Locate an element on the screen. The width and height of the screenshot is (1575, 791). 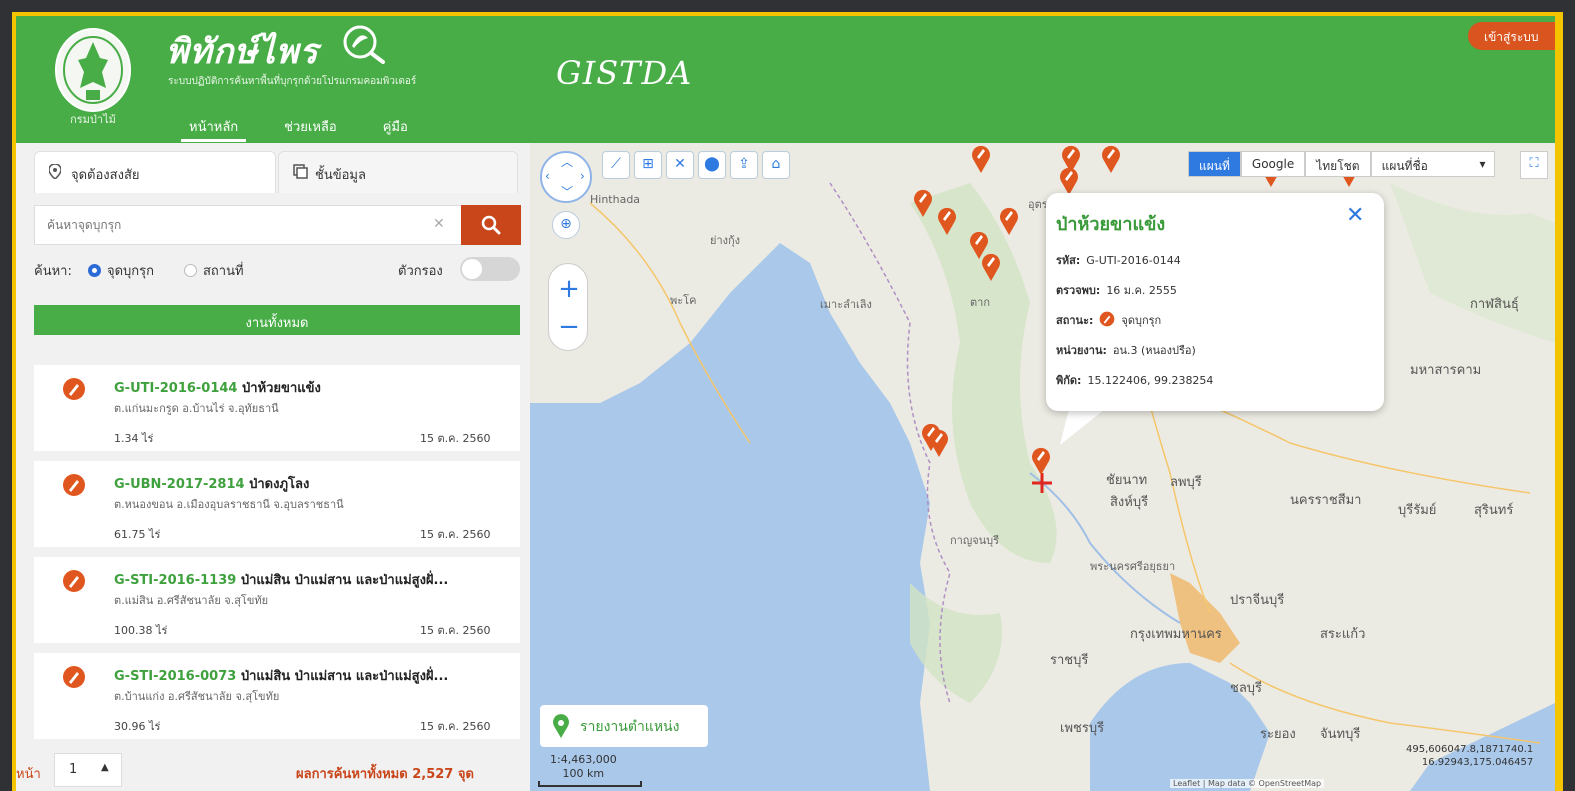
radio-label: จุดบุกรุก is located at coordinates (131, 271).